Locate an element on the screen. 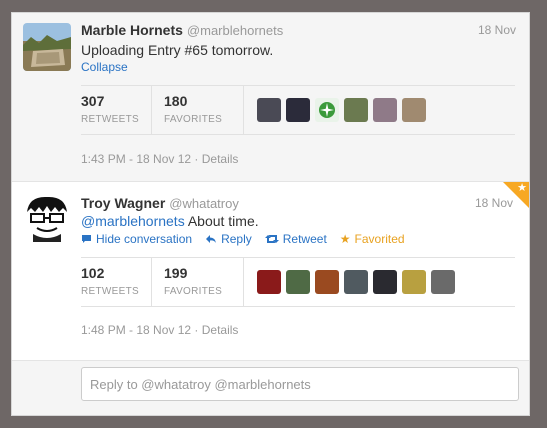 The width and height of the screenshot is (547, 428). collapse-link: Collapse is located at coordinates (104, 67).